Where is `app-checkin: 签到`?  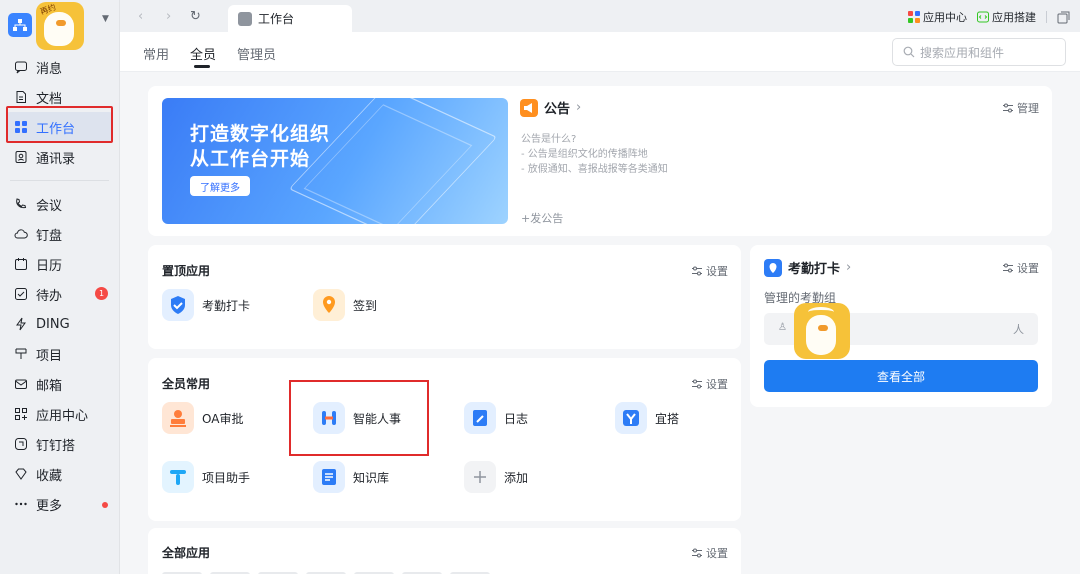 app-checkin: 签到 is located at coordinates (345, 305).